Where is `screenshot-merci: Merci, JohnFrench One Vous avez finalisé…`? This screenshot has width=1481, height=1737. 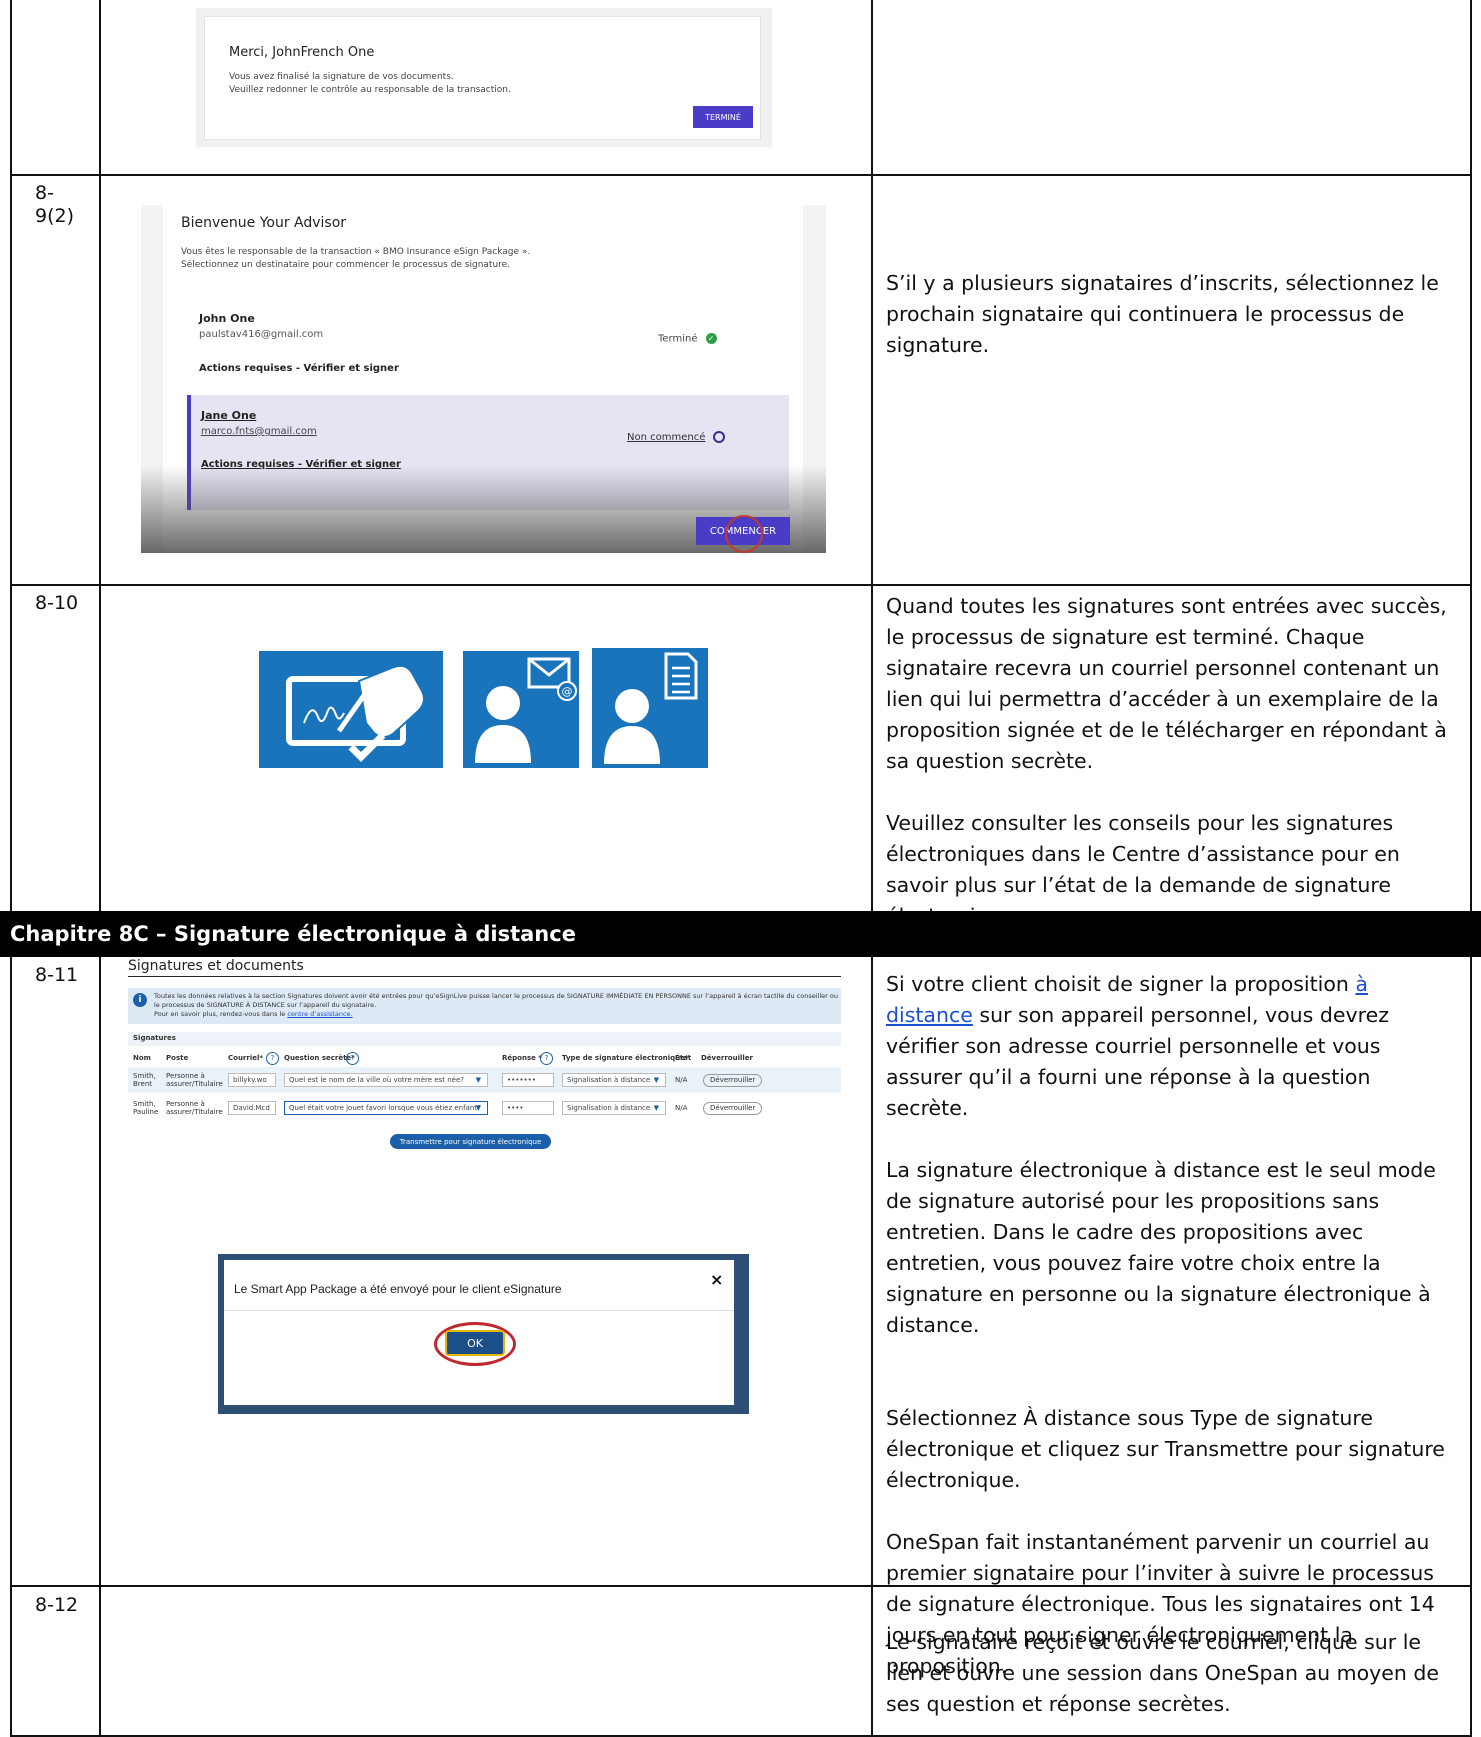 screenshot-merci: Merci, JohnFrench One Vous avez finalisé… is located at coordinates (484, 77).